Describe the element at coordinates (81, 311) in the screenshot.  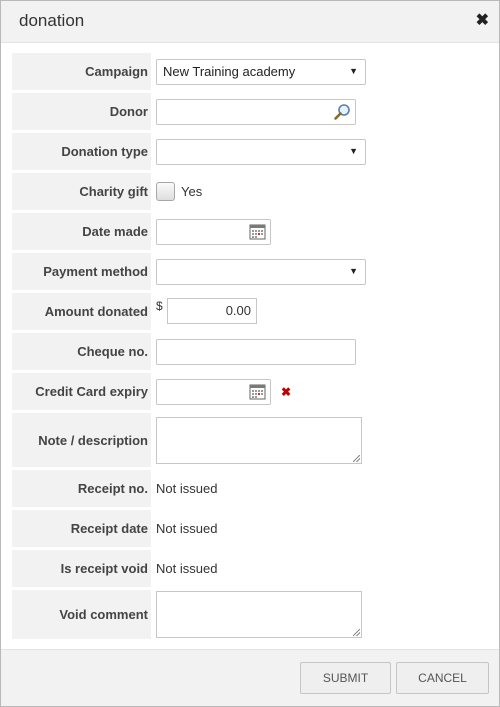
I see `amount-donated-label: Amount donated` at that location.